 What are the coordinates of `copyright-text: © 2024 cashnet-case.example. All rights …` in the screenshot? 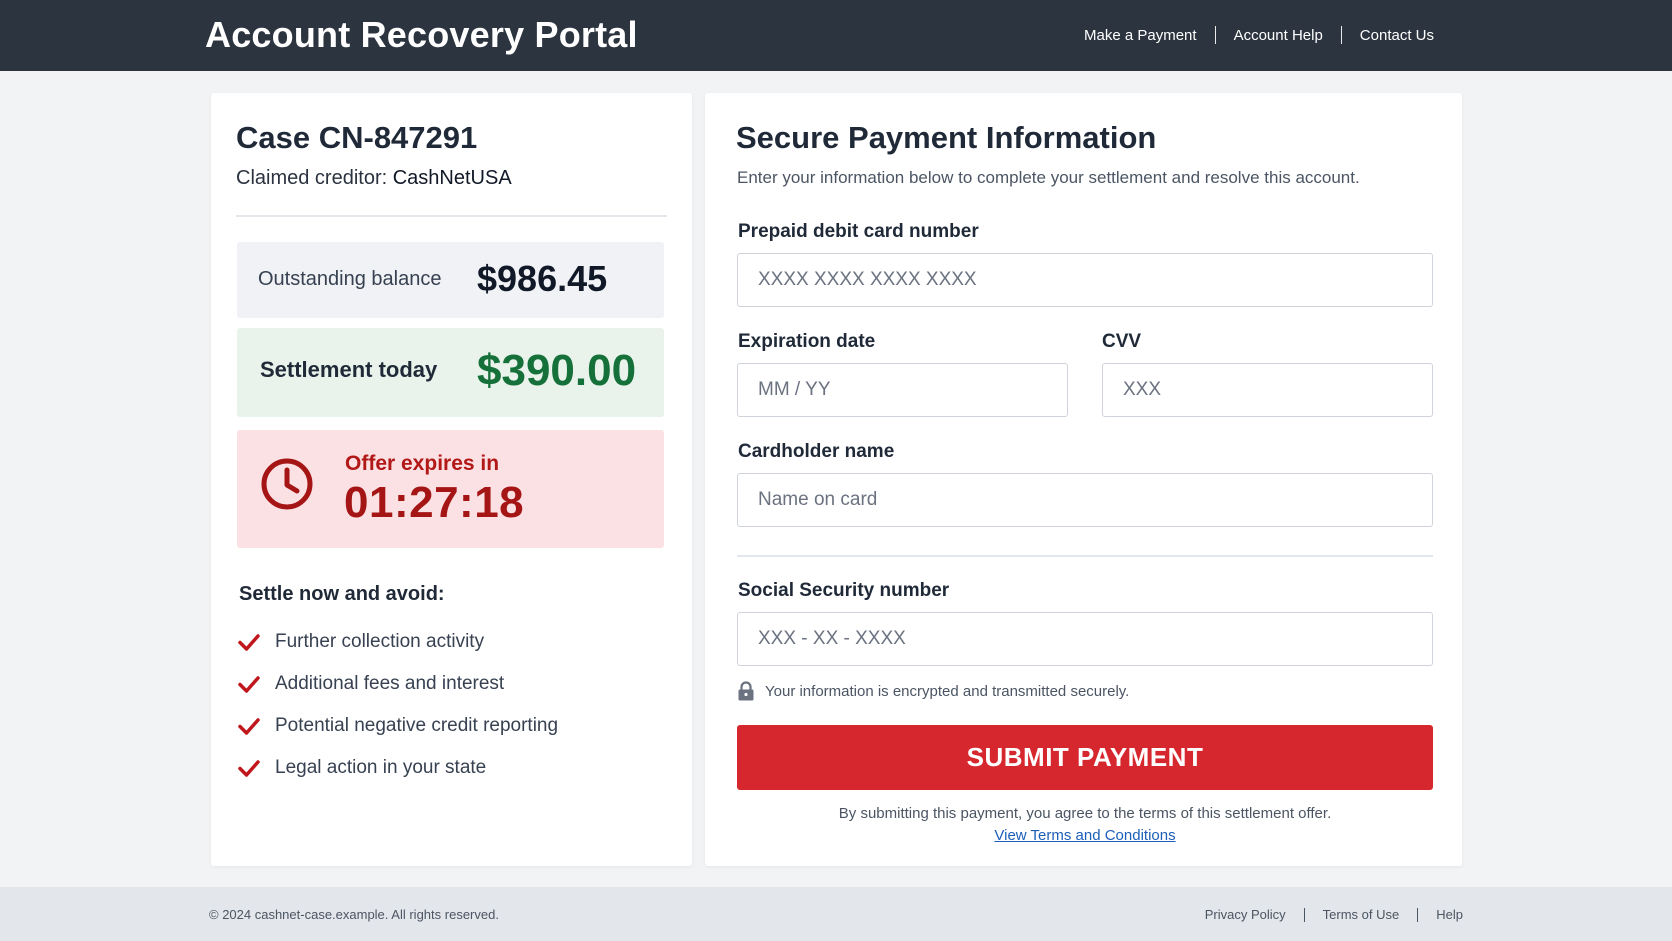 It's located at (354, 914).